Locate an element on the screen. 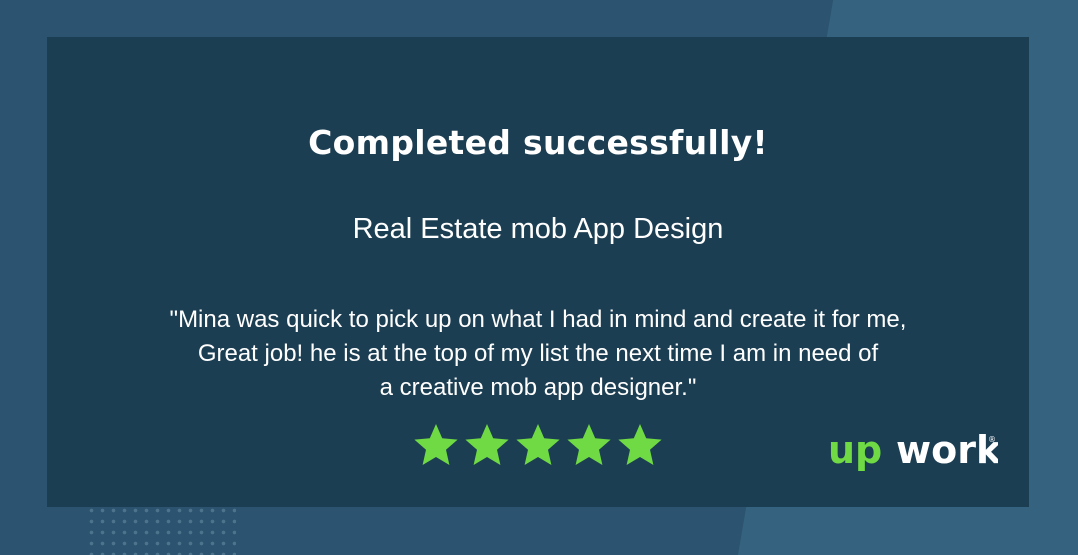  registered-mark: ® is located at coordinates (992, 439).